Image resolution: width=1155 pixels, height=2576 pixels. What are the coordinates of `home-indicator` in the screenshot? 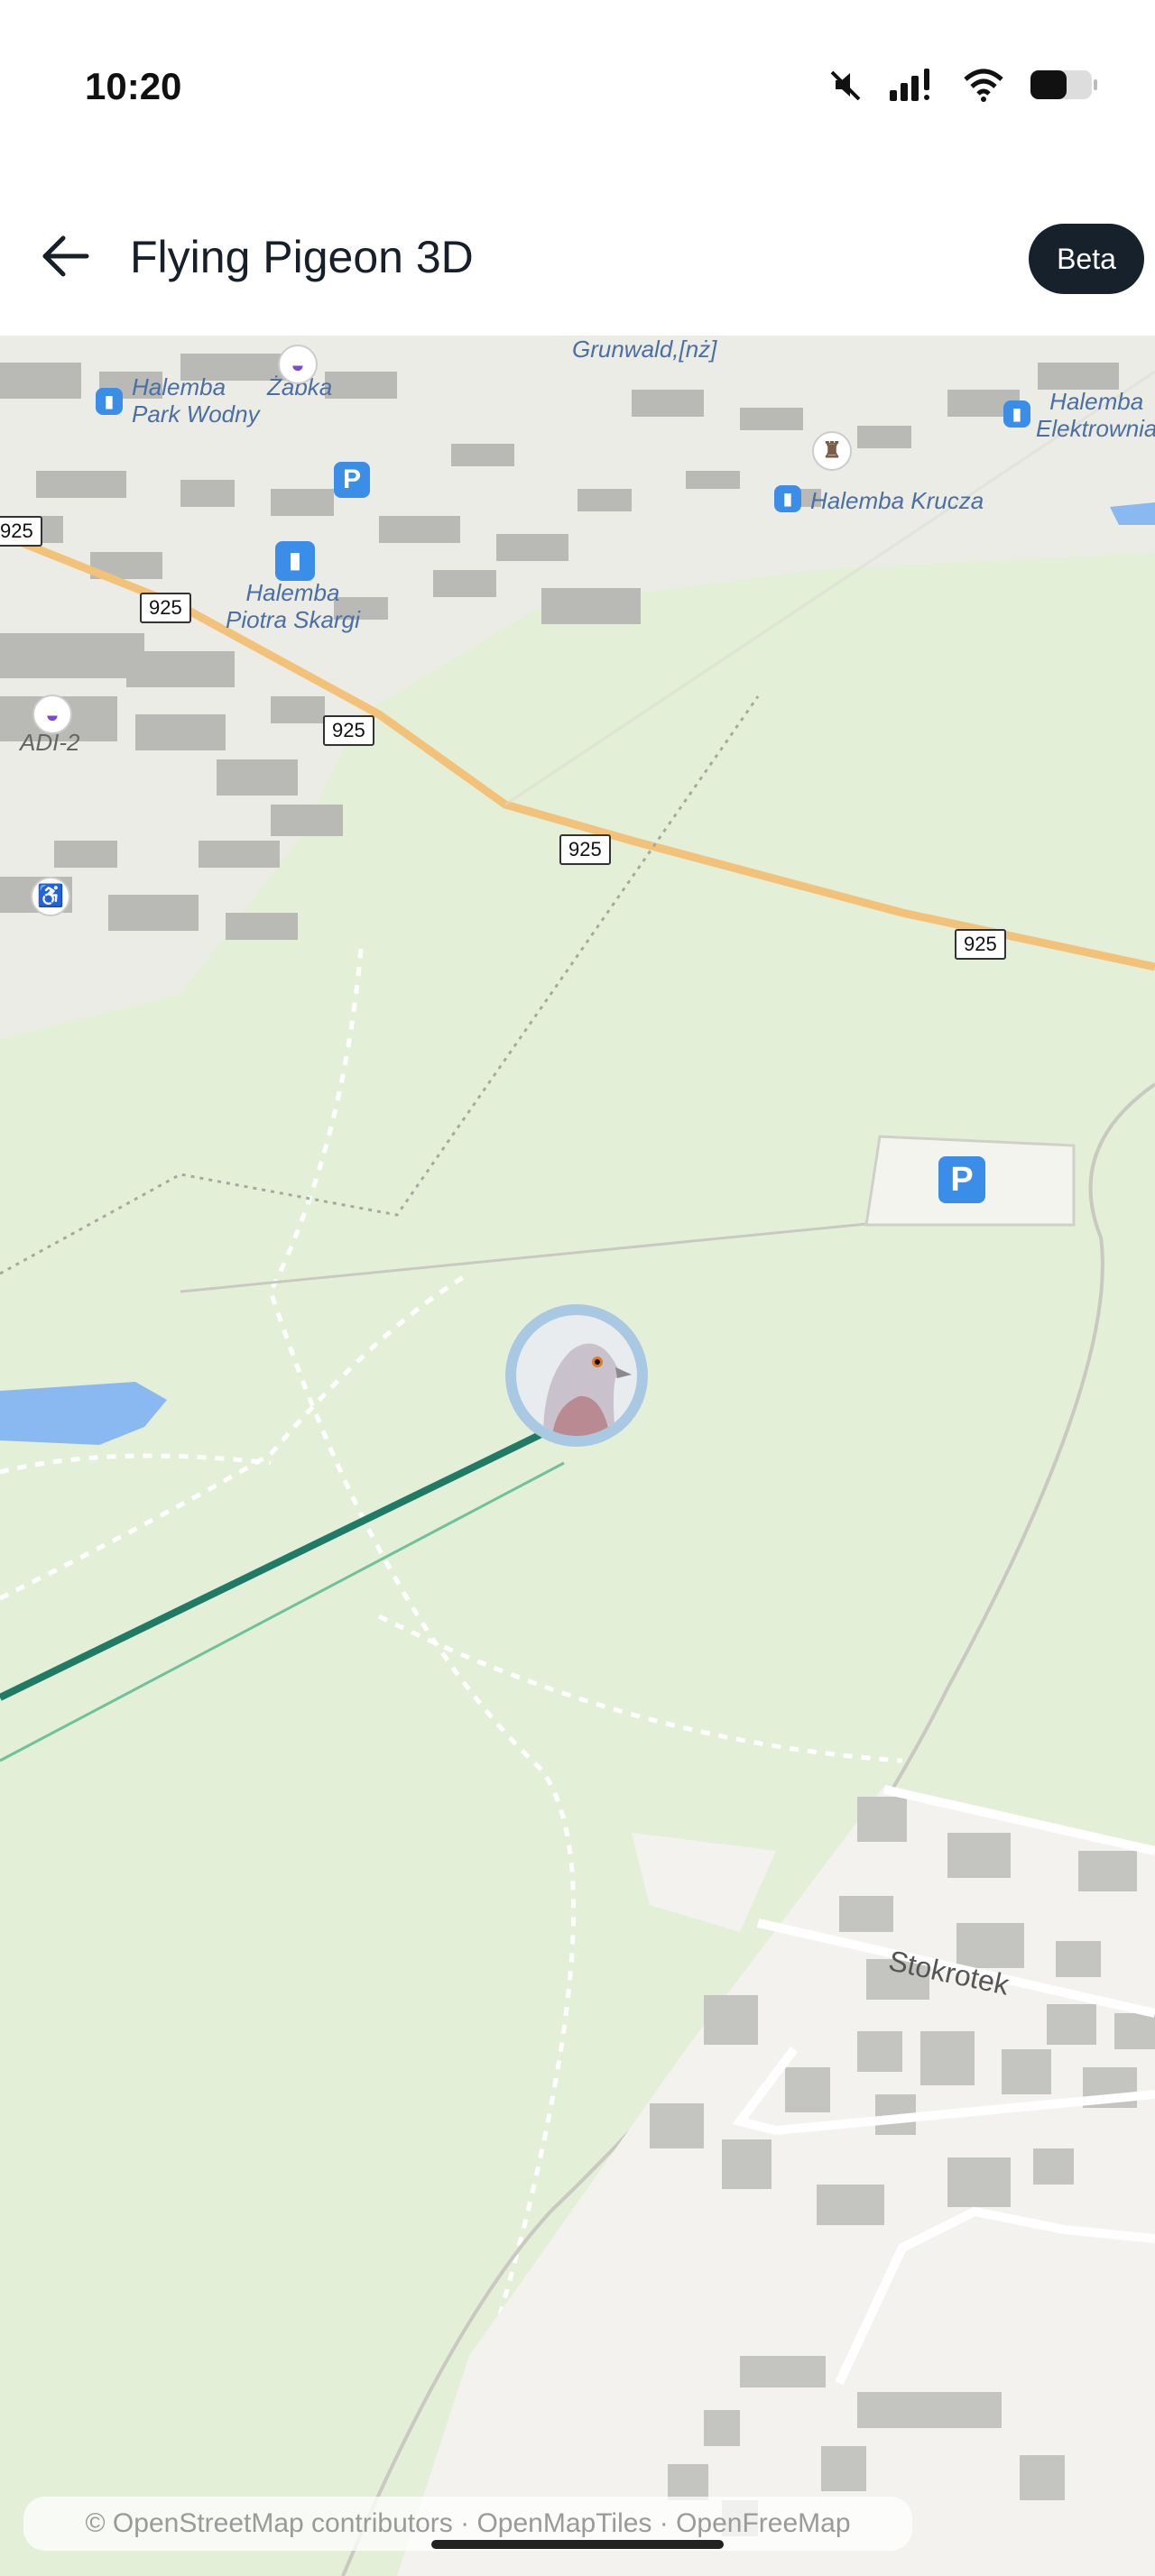 It's located at (577, 2545).